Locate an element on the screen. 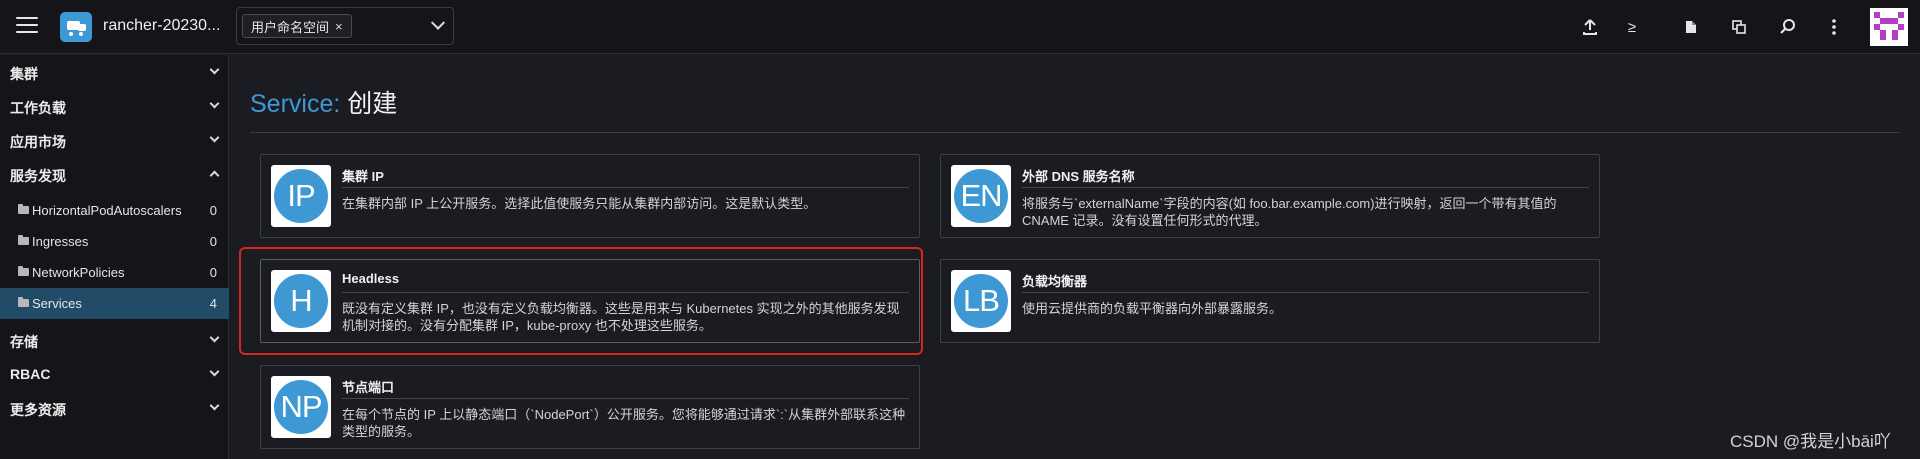  service-type-abbr: NP is located at coordinates (301, 407).